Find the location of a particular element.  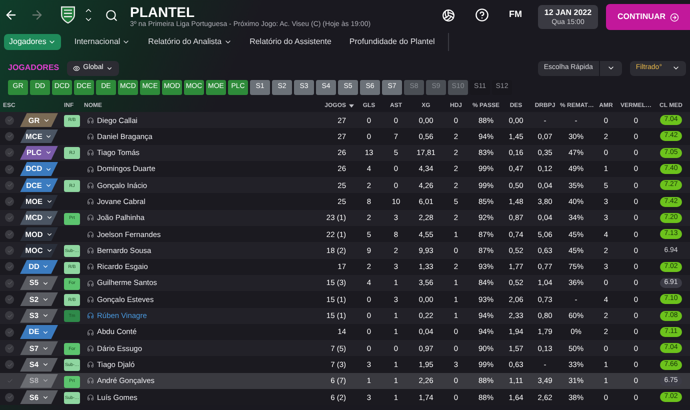

quick-pick-caret-icon is located at coordinates (610, 68).